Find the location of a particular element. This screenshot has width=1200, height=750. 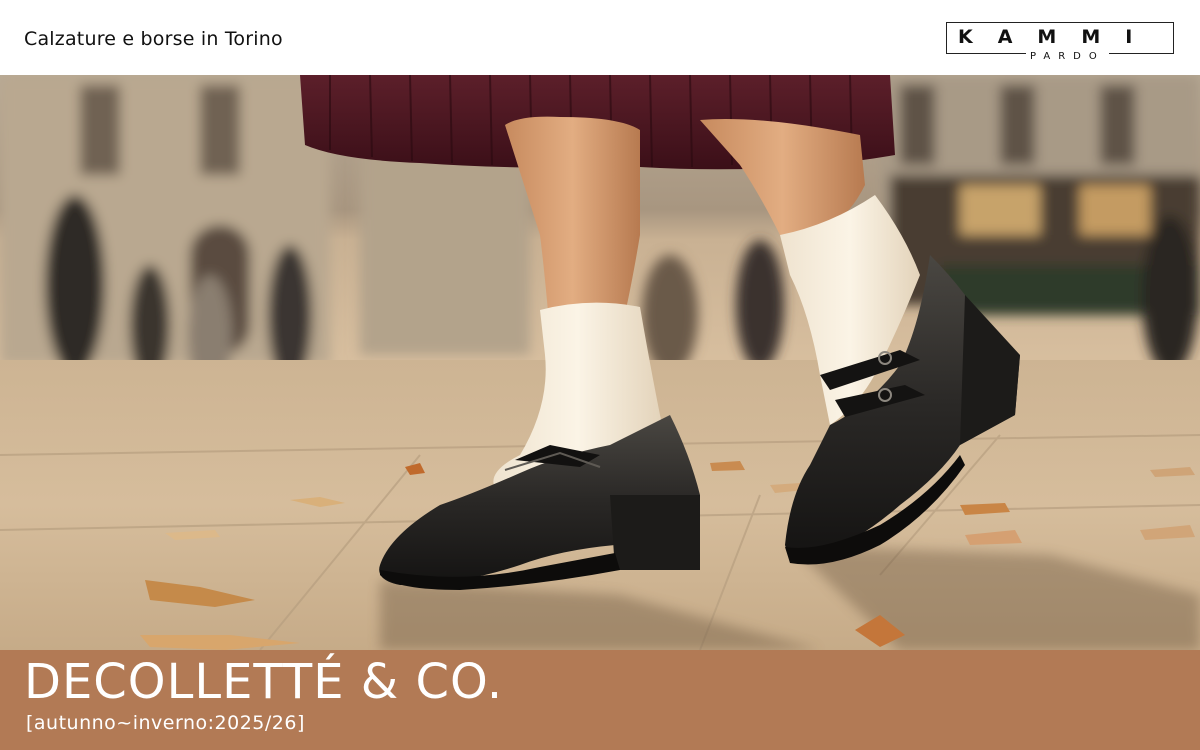

brand-logo: KAMMI PARDO is located at coordinates (1060, 42).